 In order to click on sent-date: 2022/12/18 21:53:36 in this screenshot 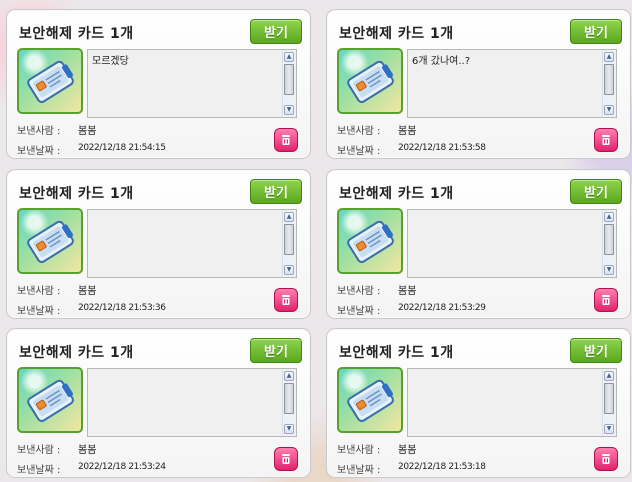, I will do `click(122, 308)`.